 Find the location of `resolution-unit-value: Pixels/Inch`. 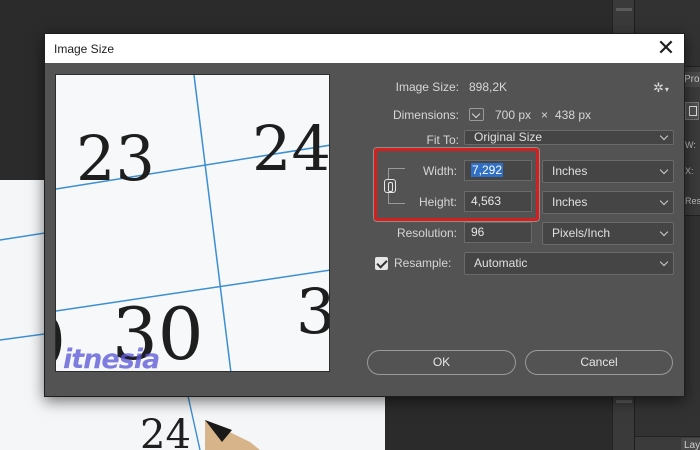

resolution-unit-value: Pixels/Inch is located at coordinates (581, 233).